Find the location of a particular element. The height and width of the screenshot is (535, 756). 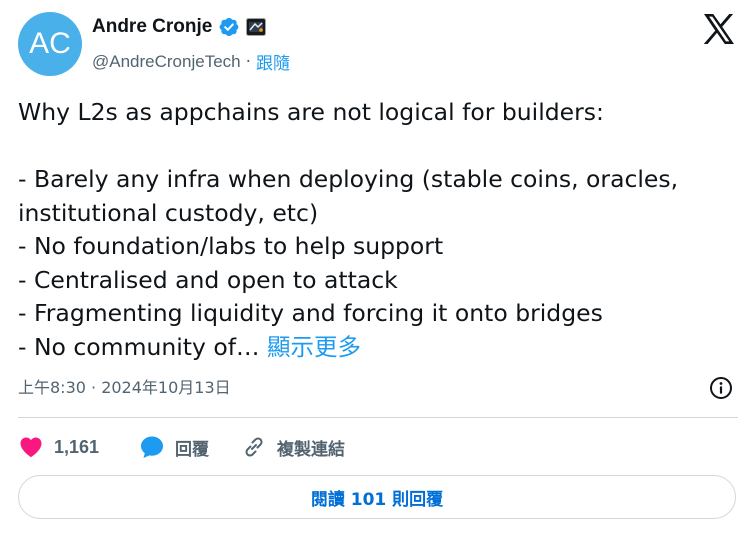

like-button: 1,161 is located at coordinates (58, 447).